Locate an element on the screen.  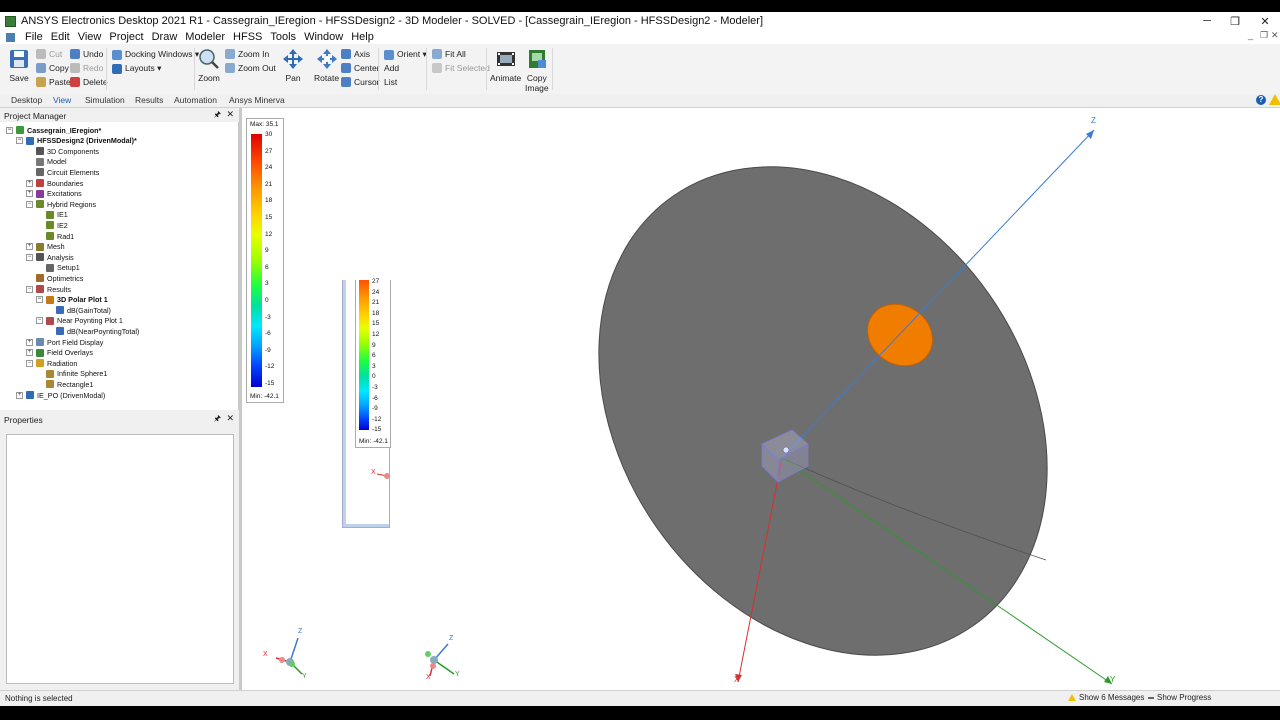
menu-hfss: HFSS is located at coordinates (247, 37).